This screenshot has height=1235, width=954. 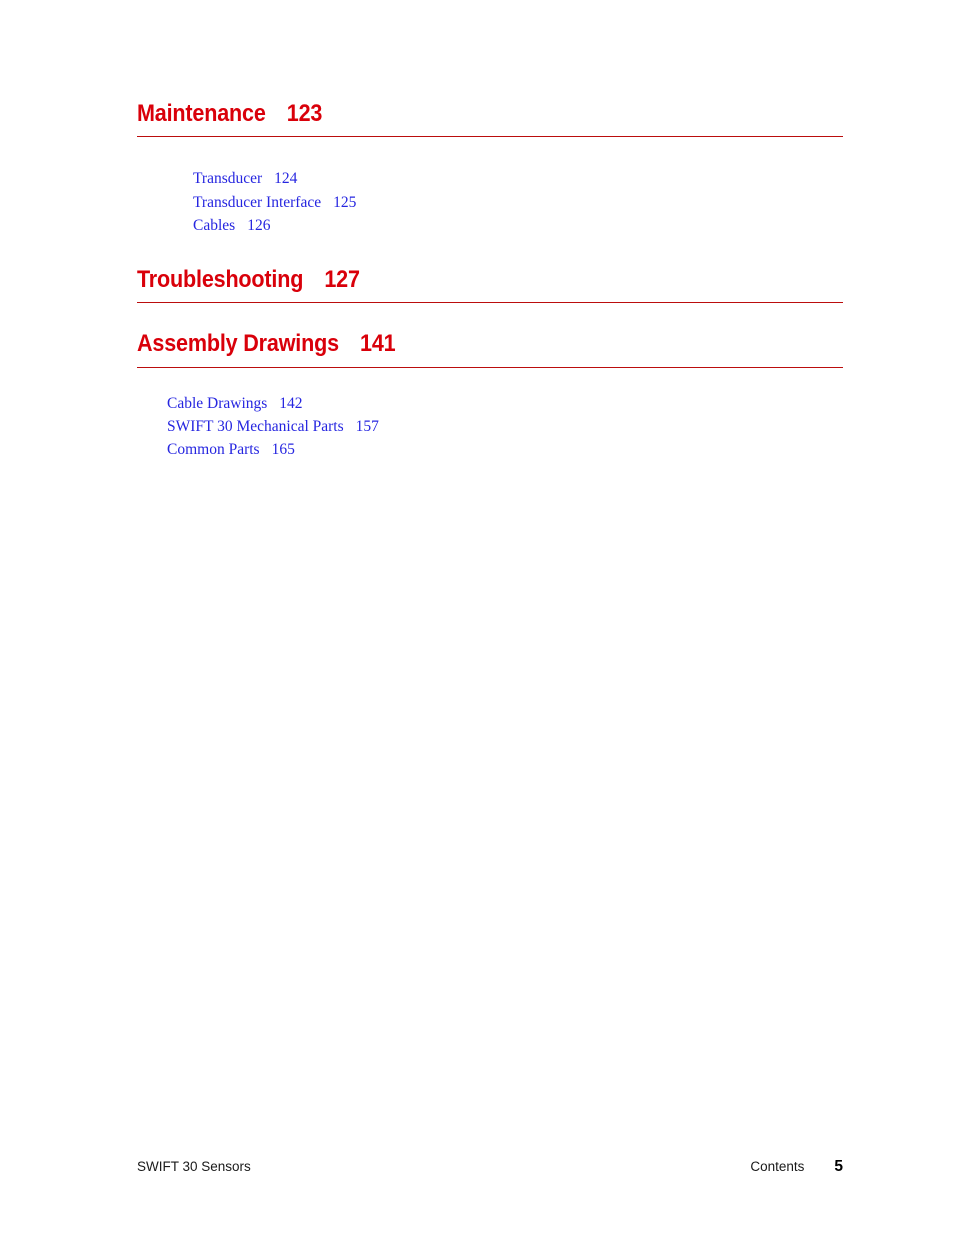 I want to click on toc-entry: Cable Drawings 142, so click(x=505, y=403).